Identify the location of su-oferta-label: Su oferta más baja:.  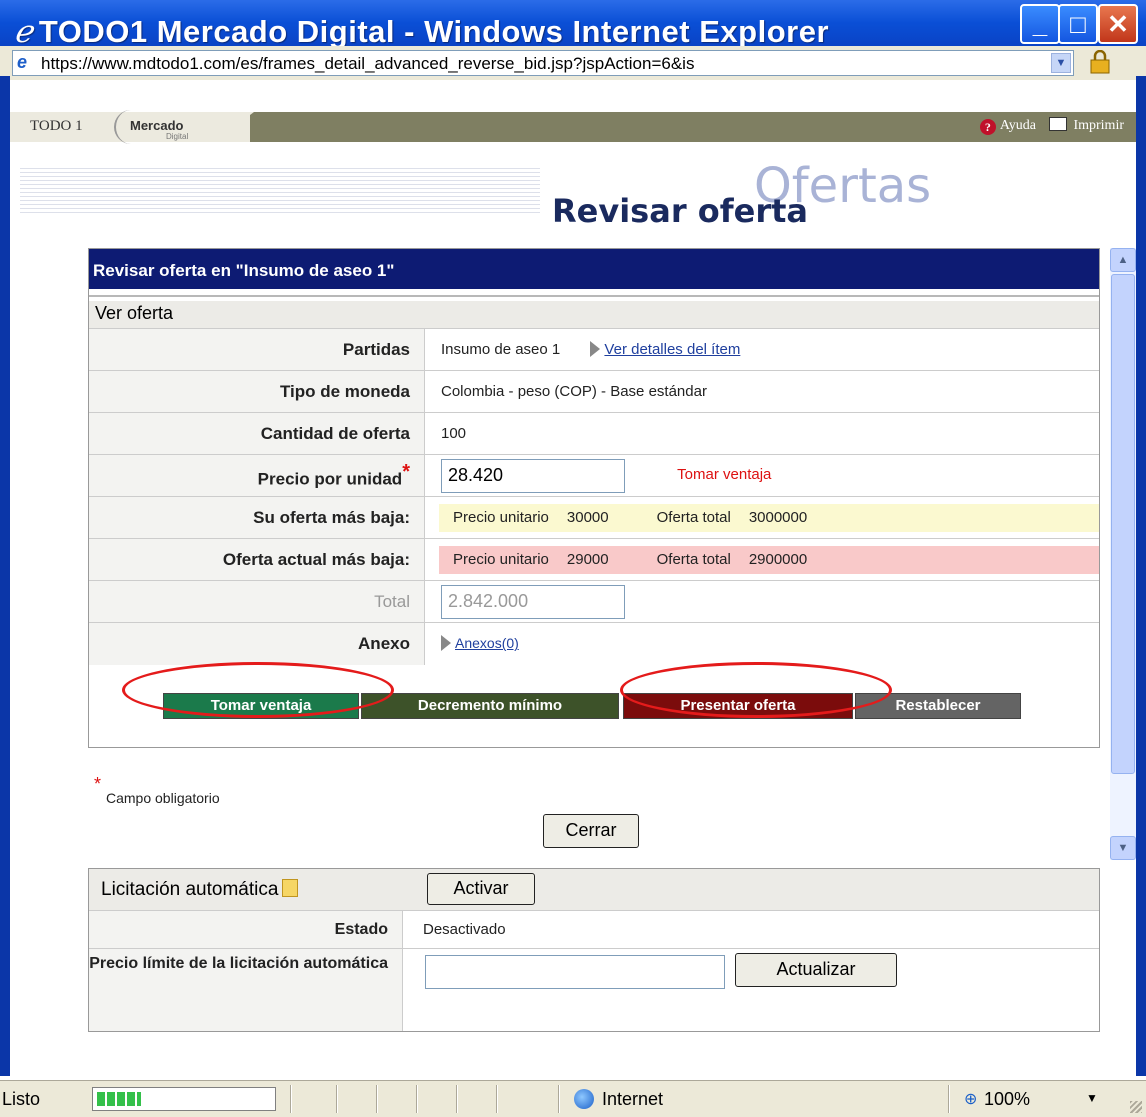
(257, 517).